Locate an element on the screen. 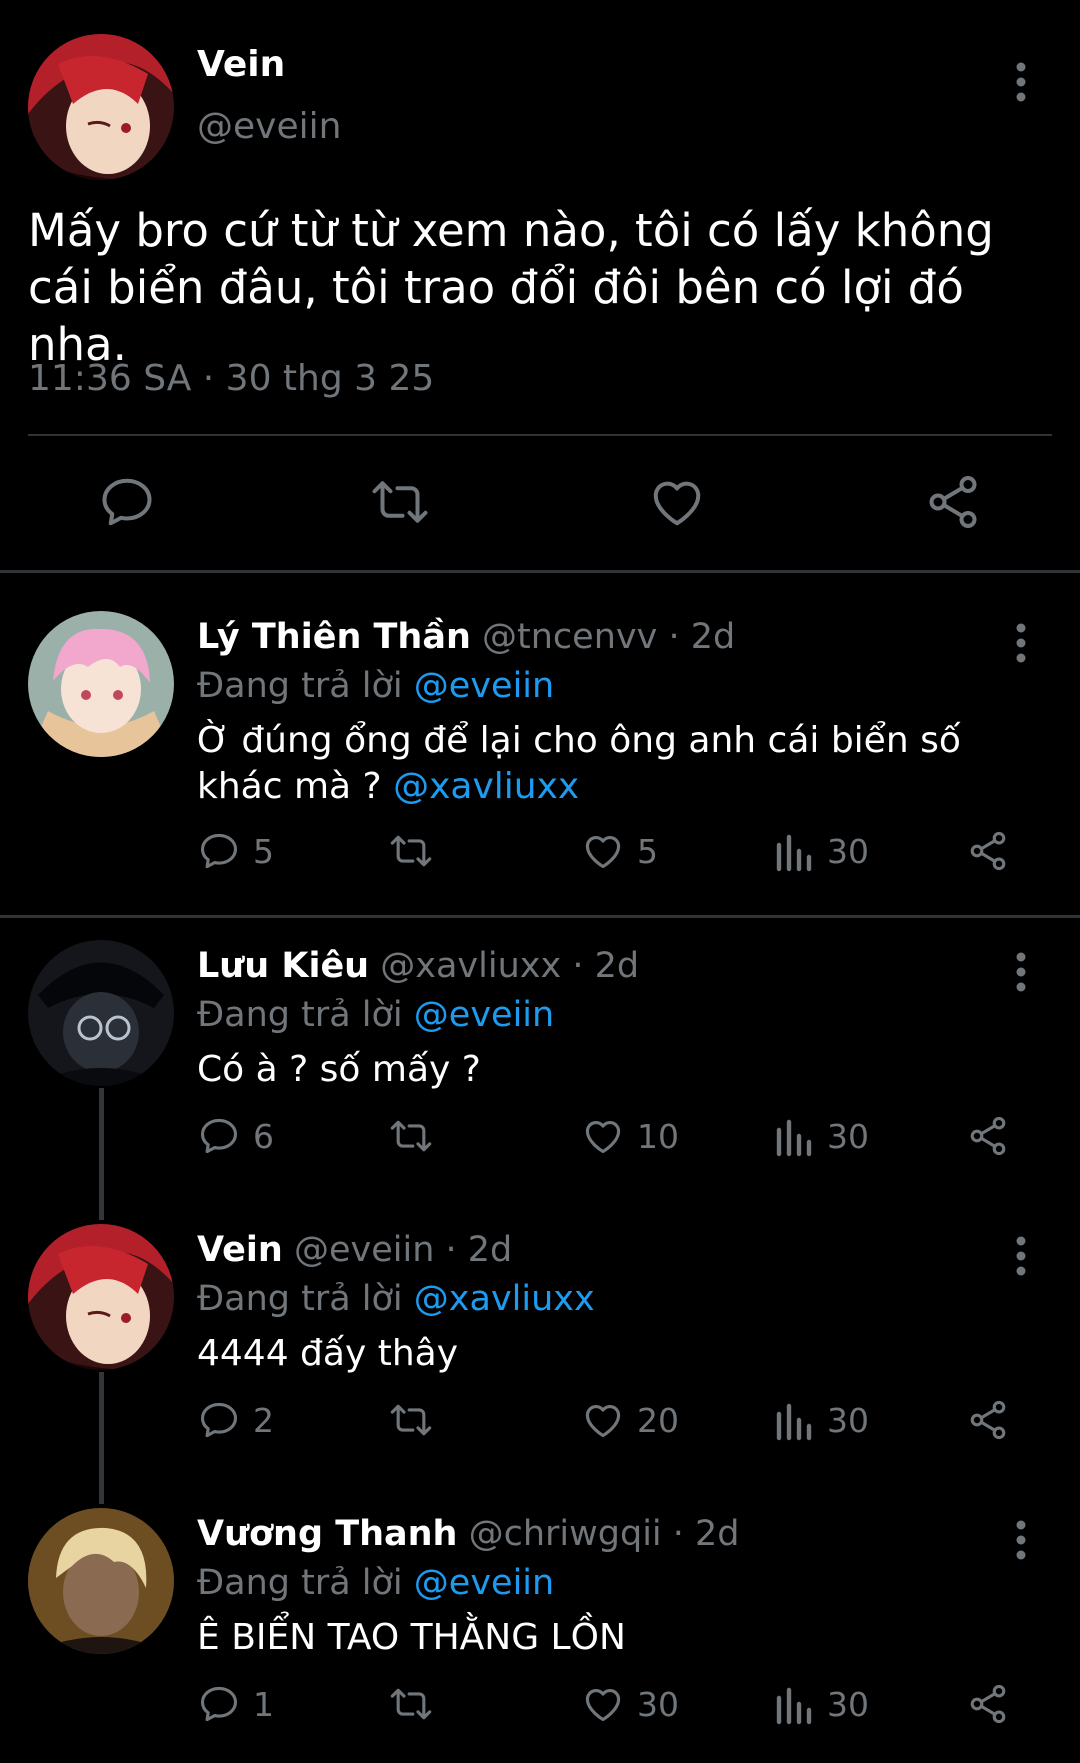 This screenshot has height=1763, width=1080. tweet-timestamp: 11:36 SA · 30 thg 3 25 is located at coordinates (231, 378).